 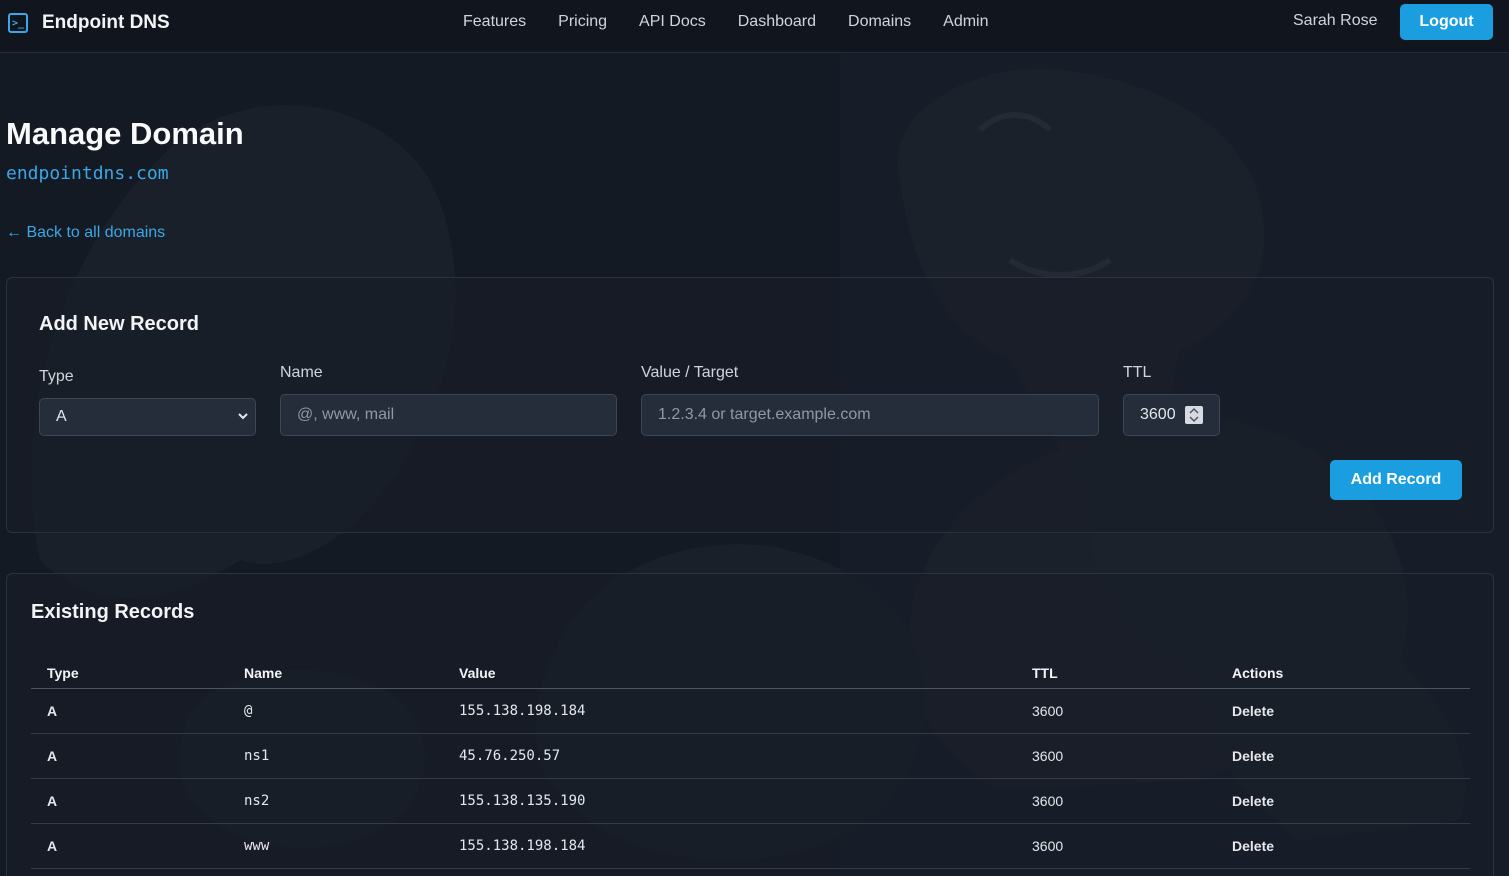 I want to click on terminal-icon: >_, so click(x=18, y=23).